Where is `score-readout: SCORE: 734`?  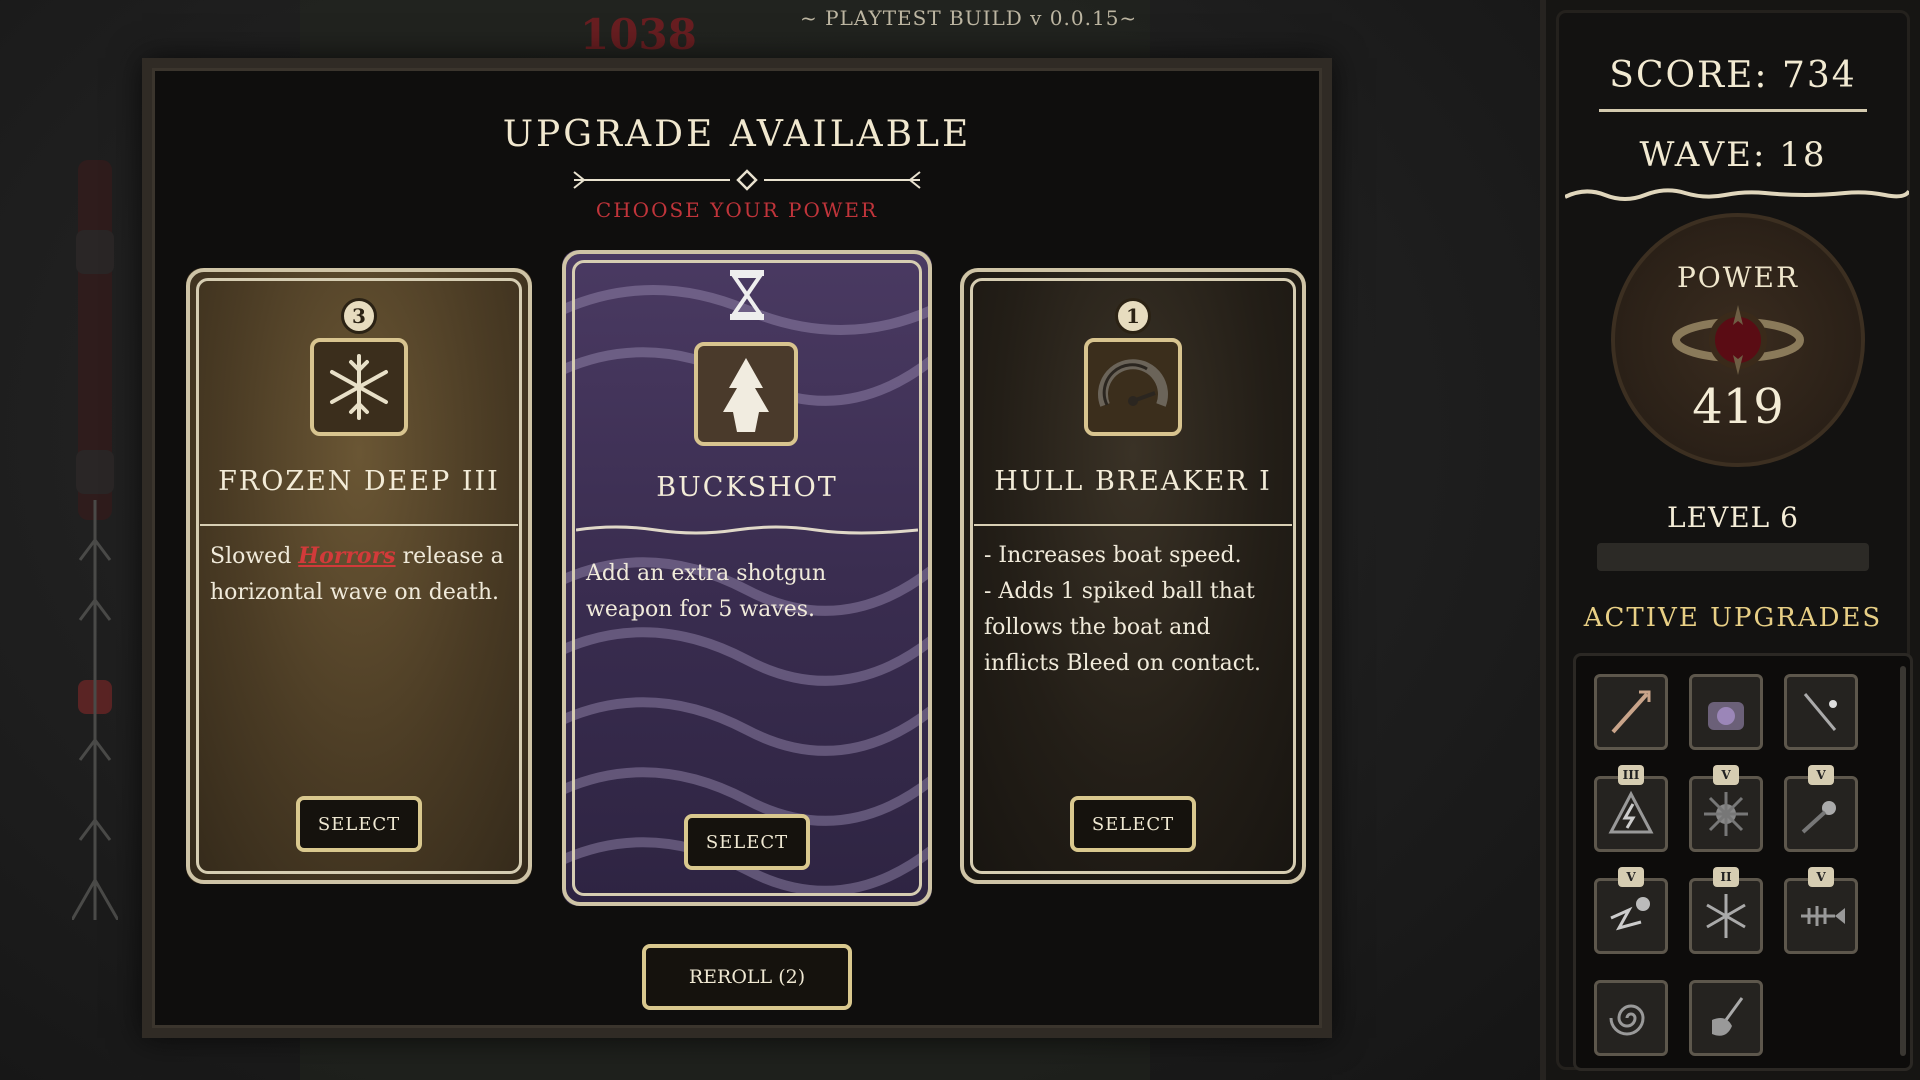 score-readout: SCORE: 734 is located at coordinates (1733, 75).